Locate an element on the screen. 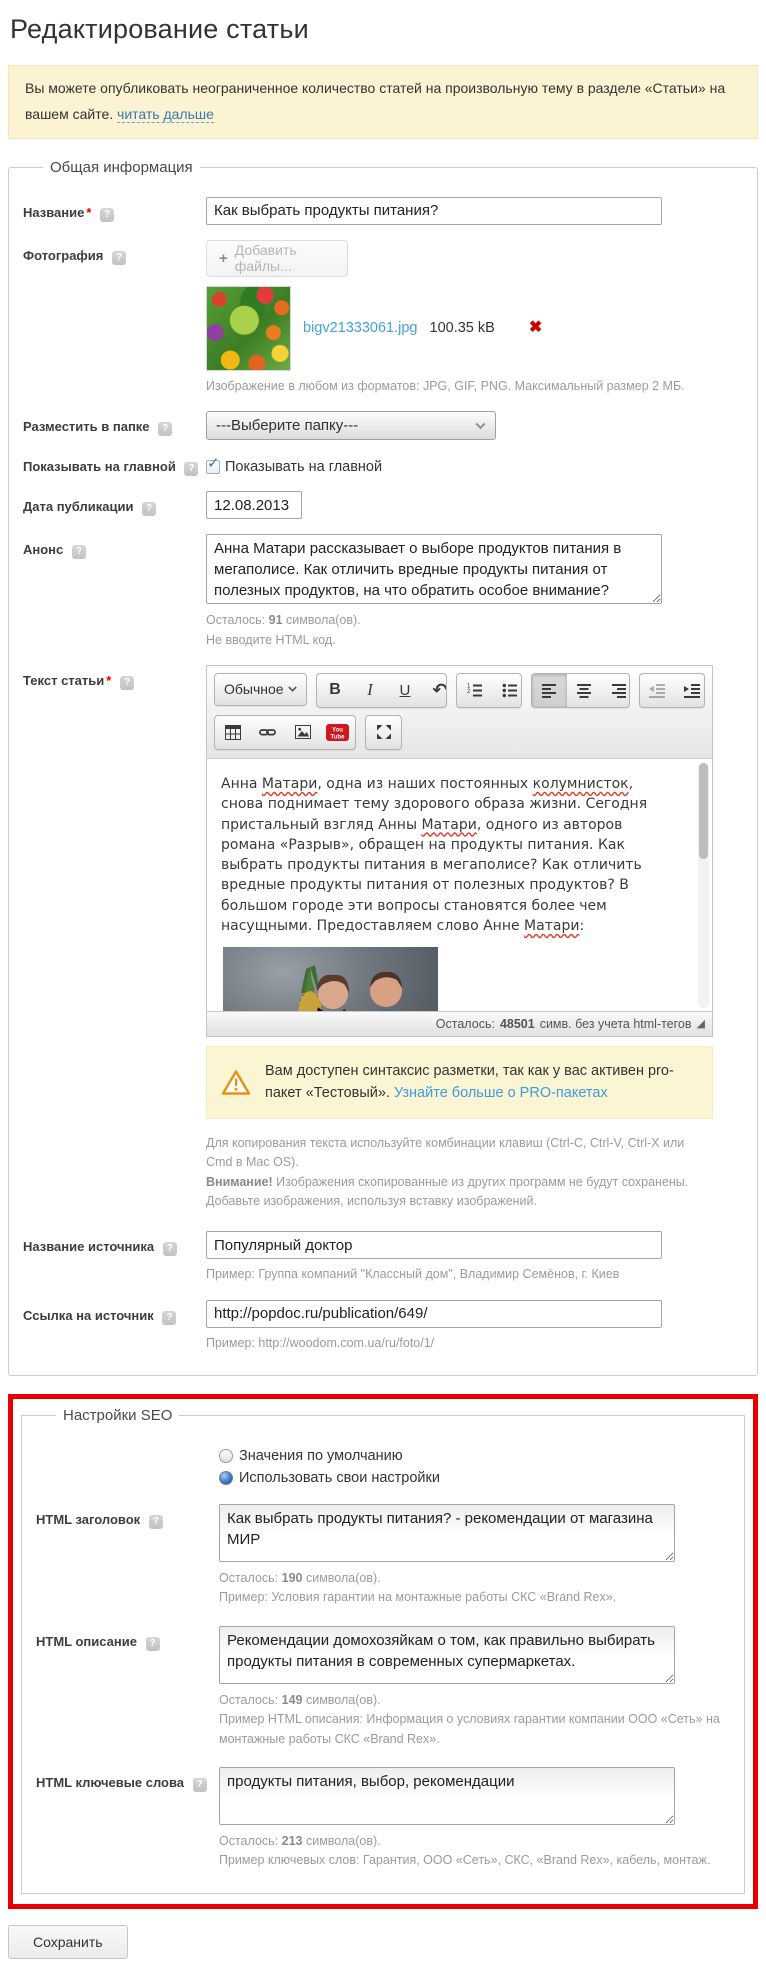  align-right-button is located at coordinates (615, 690).